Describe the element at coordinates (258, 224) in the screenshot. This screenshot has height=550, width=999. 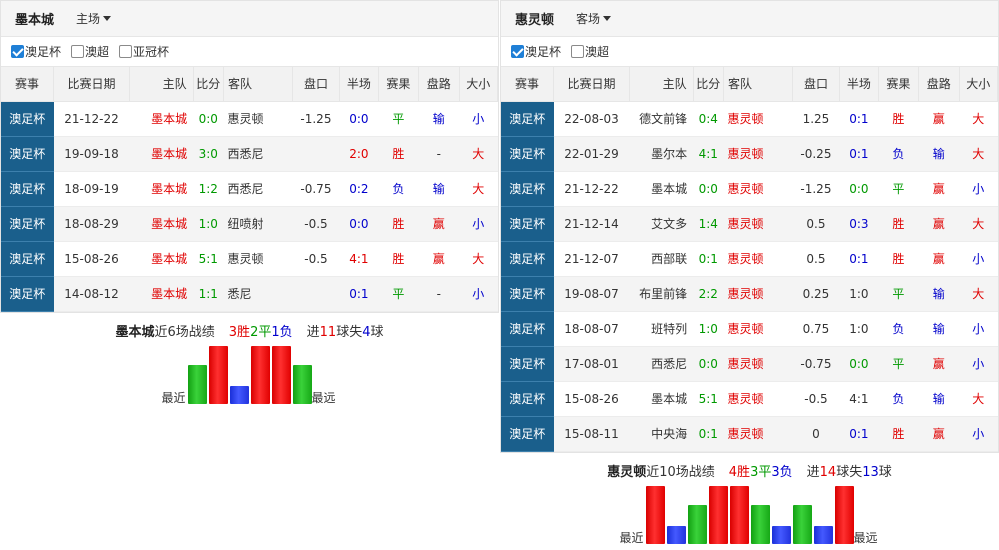
I see `away-team-cell: 纽喷射` at that location.